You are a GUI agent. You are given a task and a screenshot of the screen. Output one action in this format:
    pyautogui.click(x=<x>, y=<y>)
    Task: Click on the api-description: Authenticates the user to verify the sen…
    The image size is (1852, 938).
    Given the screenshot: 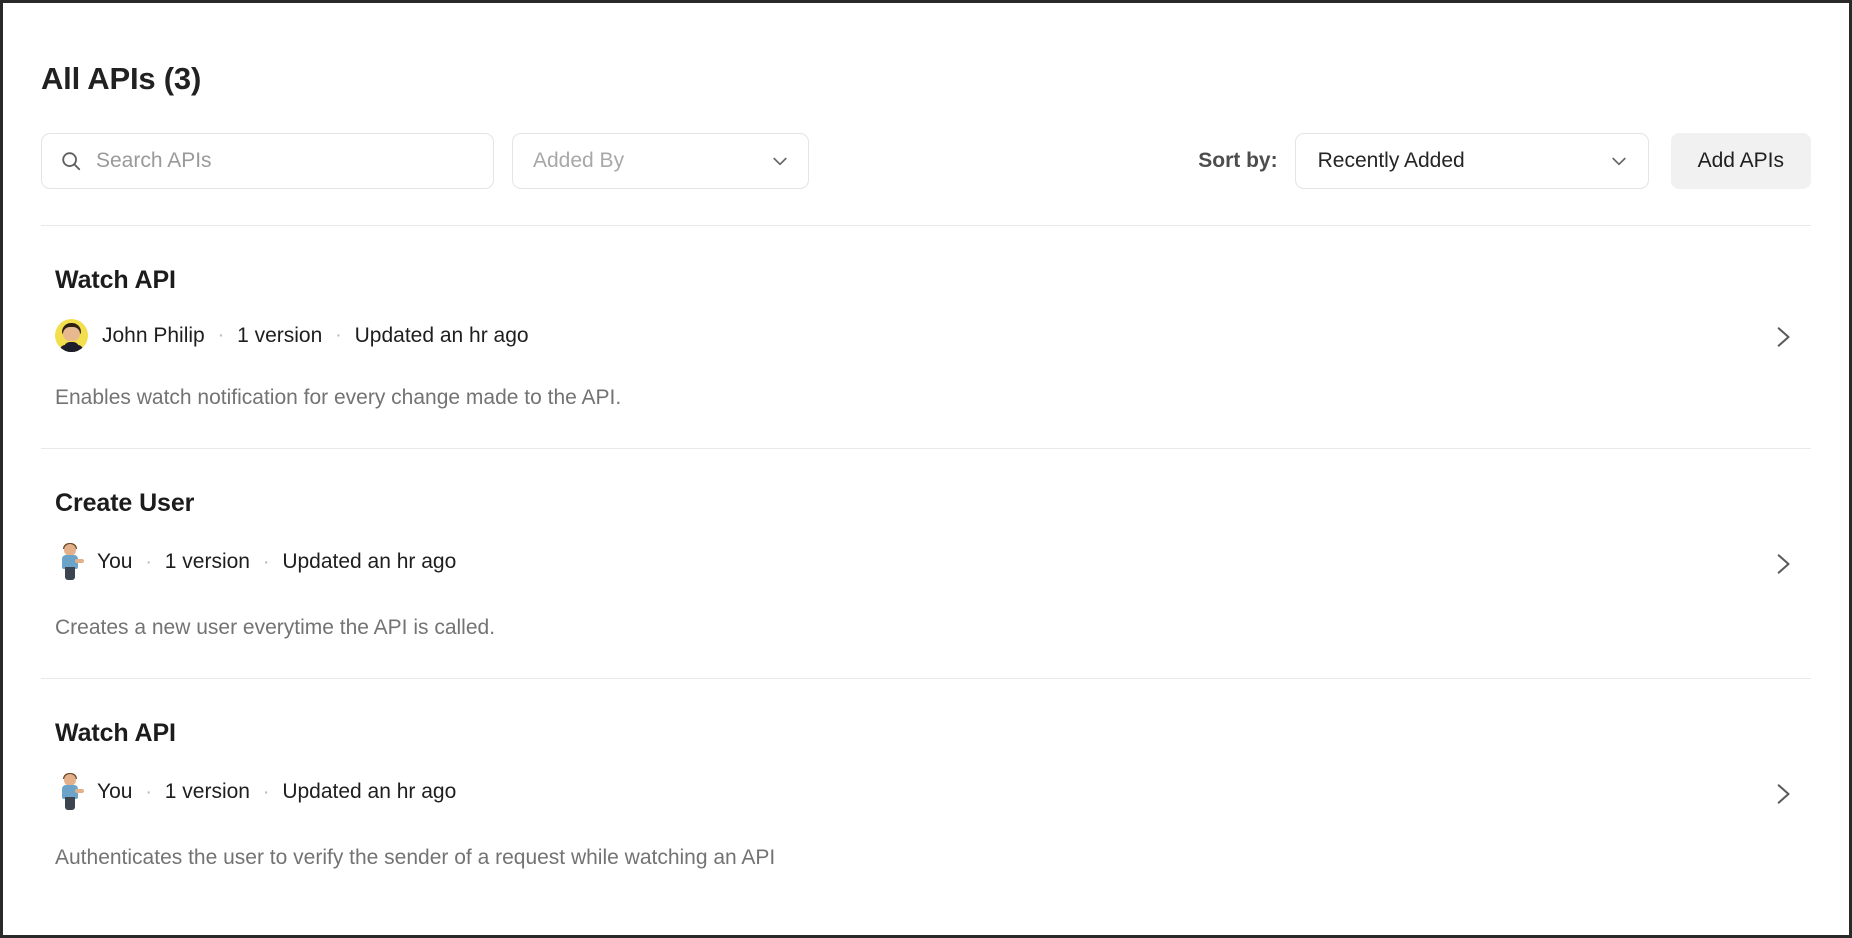 What is the action you would take?
    pyautogui.click(x=415, y=858)
    